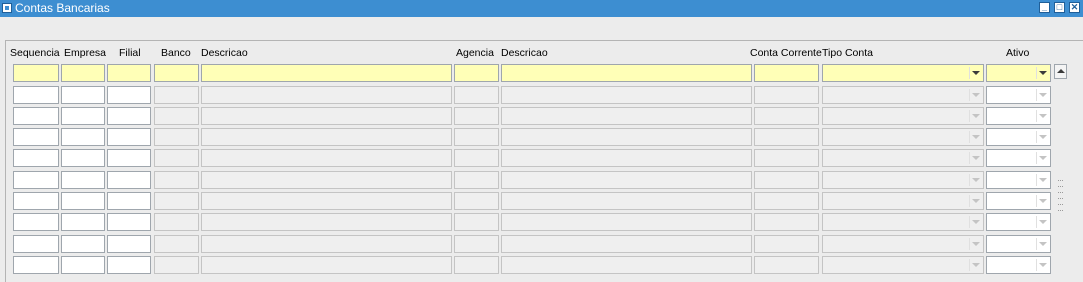 The height and width of the screenshot is (282, 1083). I want to click on app-icon, so click(7, 8).